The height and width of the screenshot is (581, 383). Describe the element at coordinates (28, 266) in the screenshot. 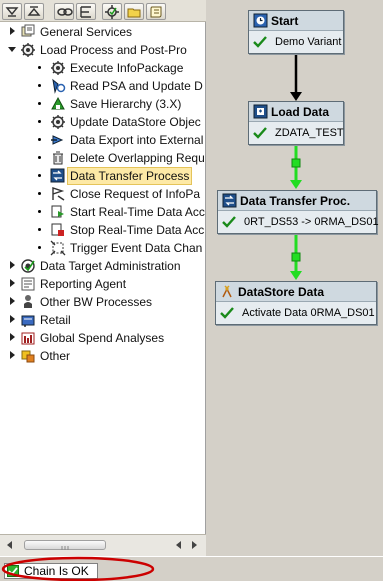

I see `target-icon` at that location.